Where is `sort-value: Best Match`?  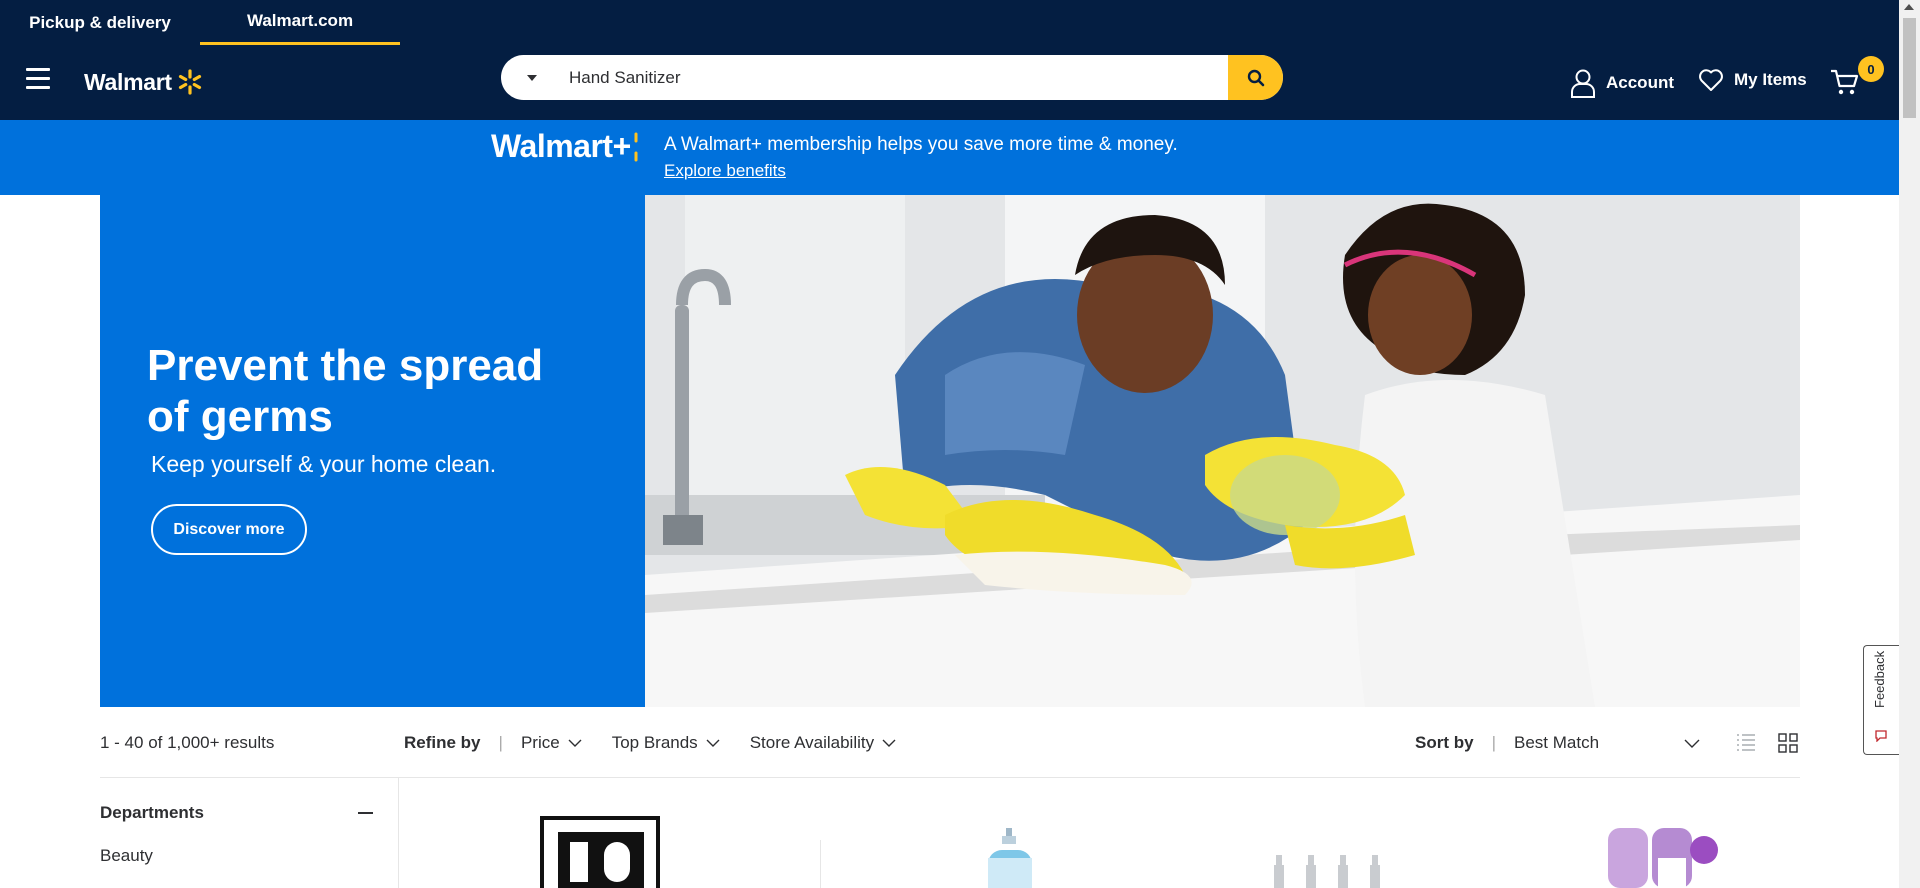 sort-value: Best Match is located at coordinates (1556, 742).